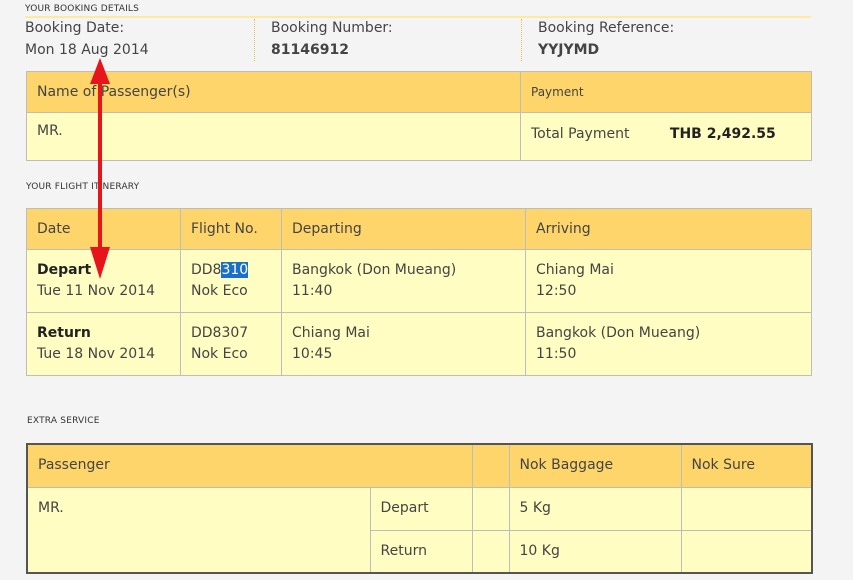 Image resolution: width=853 pixels, height=580 pixels. What do you see at coordinates (87, 50) in the screenshot?
I see `booking-date-value: Mon 18 Aug 2014` at bounding box center [87, 50].